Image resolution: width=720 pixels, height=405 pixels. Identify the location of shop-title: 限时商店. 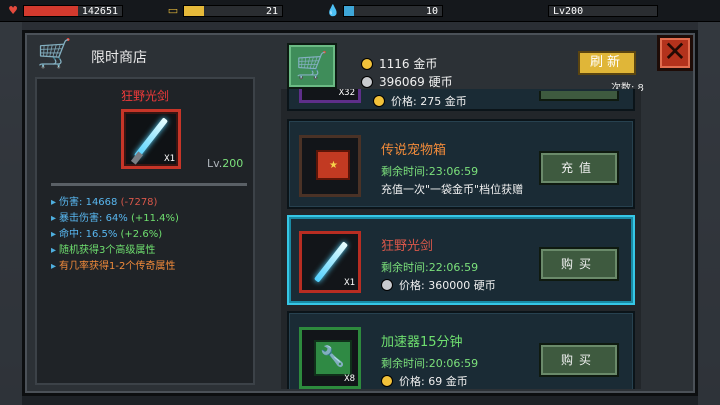
(119, 58).